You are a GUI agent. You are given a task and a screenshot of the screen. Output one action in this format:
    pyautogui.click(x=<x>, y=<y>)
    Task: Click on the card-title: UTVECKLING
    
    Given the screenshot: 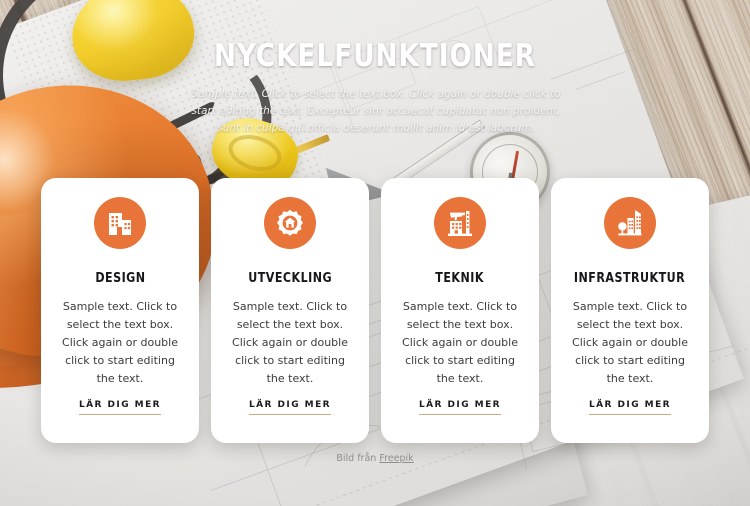 What is the action you would take?
    pyautogui.click(x=290, y=278)
    